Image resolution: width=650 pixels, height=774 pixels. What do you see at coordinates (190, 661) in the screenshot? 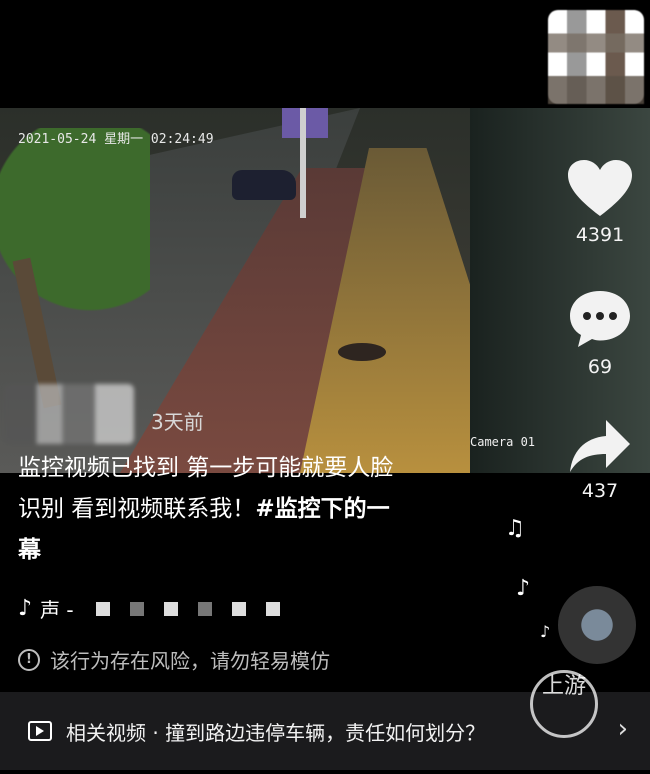
I see `warning-text: 该行为存在风险，请勿轻易模仿` at bounding box center [190, 661].